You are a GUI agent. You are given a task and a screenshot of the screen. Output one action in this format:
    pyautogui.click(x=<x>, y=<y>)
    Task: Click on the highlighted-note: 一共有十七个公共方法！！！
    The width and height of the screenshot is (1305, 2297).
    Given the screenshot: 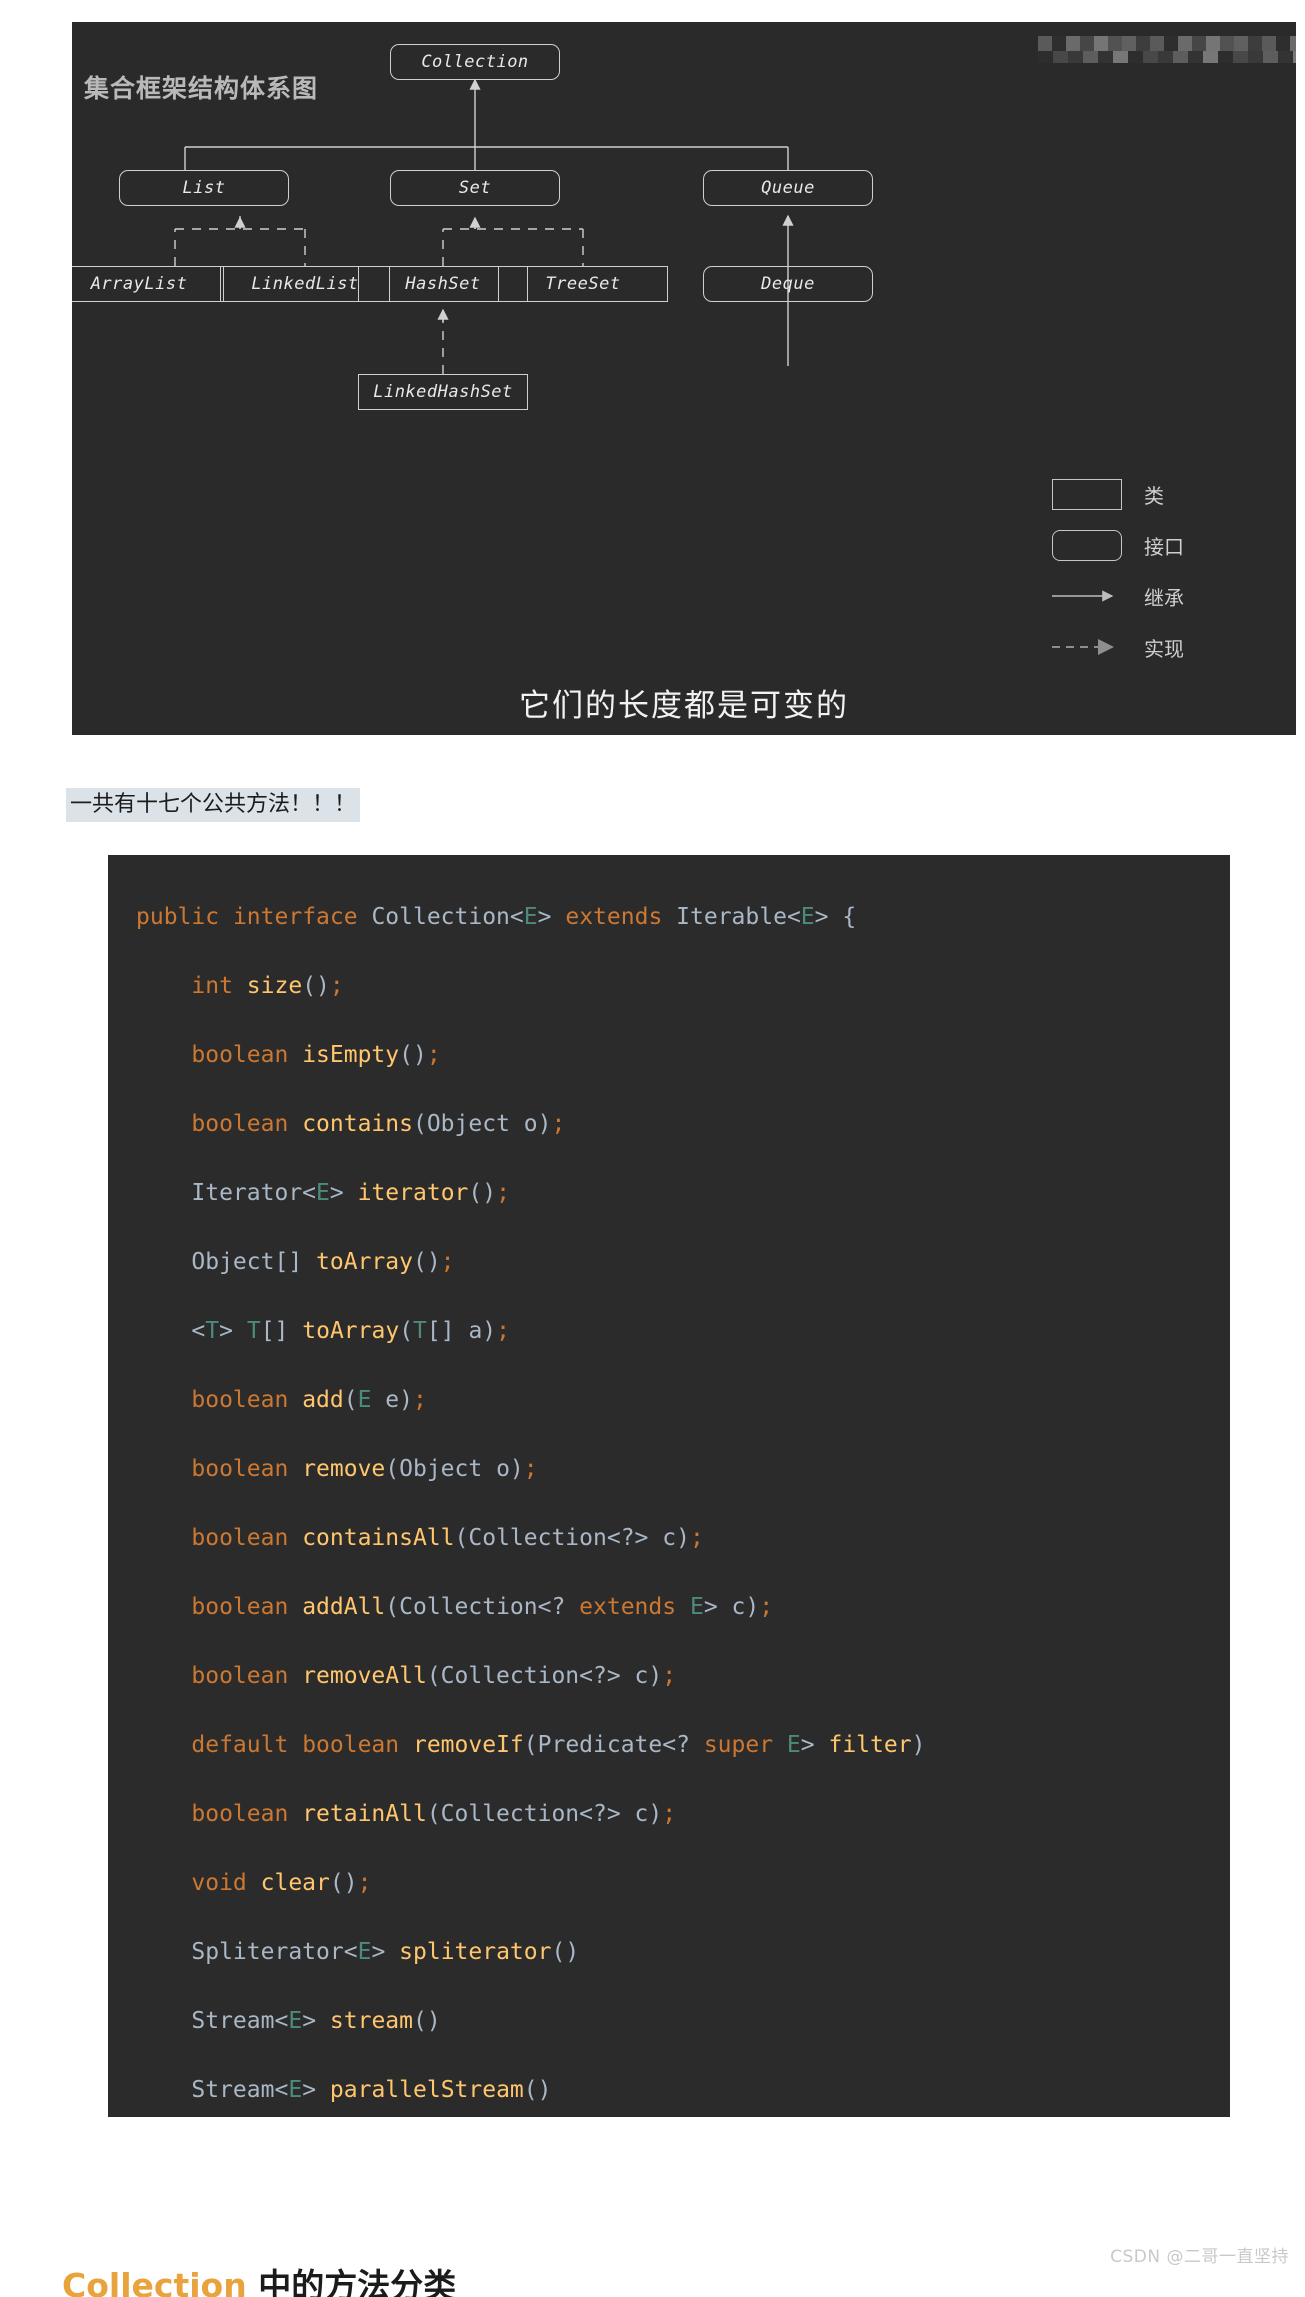 What is the action you would take?
    pyautogui.click(x=213, y=805)
    